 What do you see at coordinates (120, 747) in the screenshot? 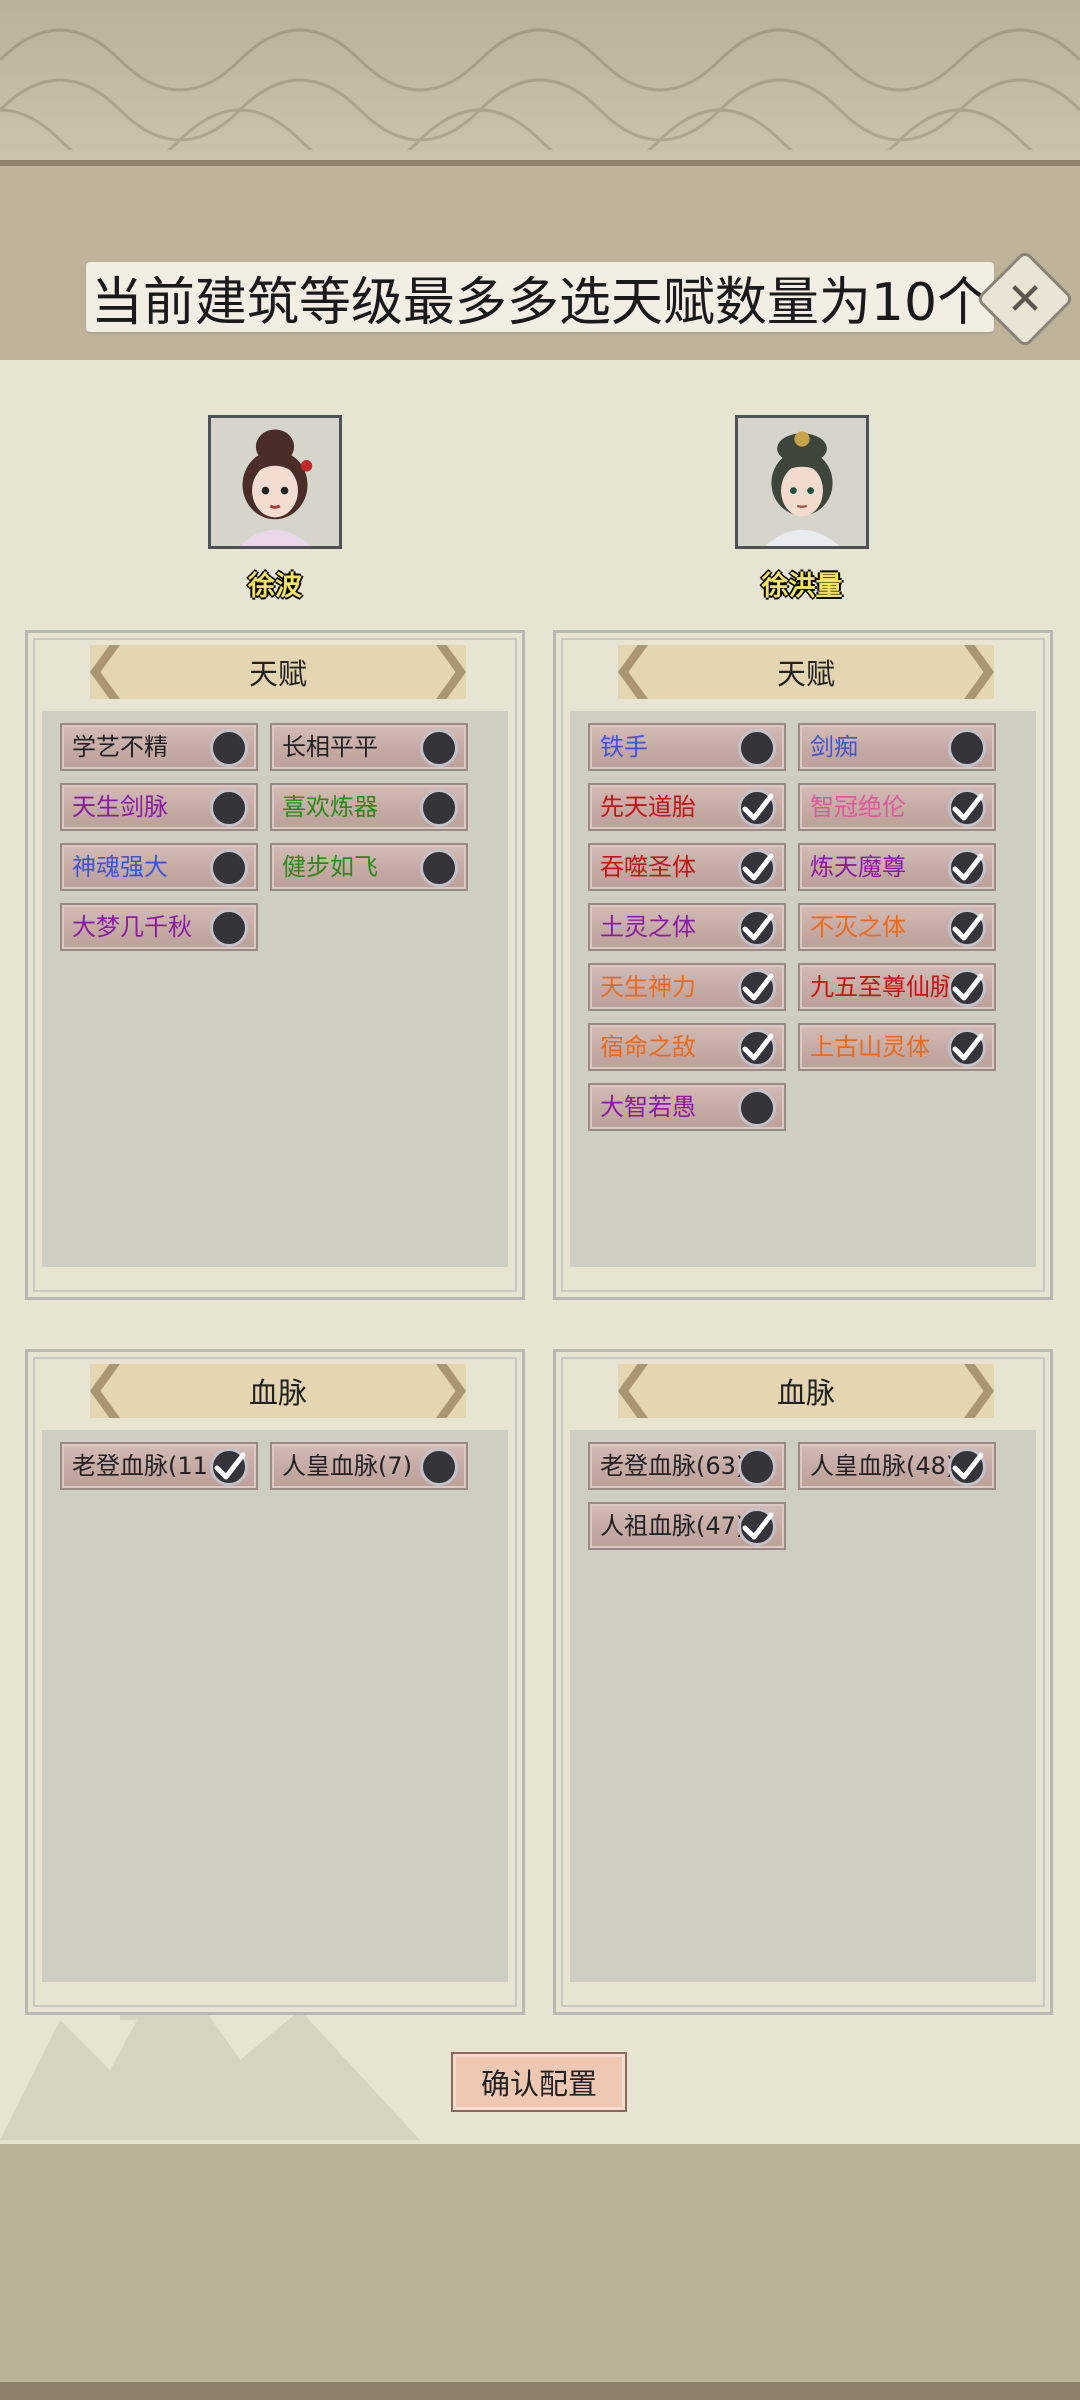
I see `option-label: 学艺不精` at bounding box center [120, 747].